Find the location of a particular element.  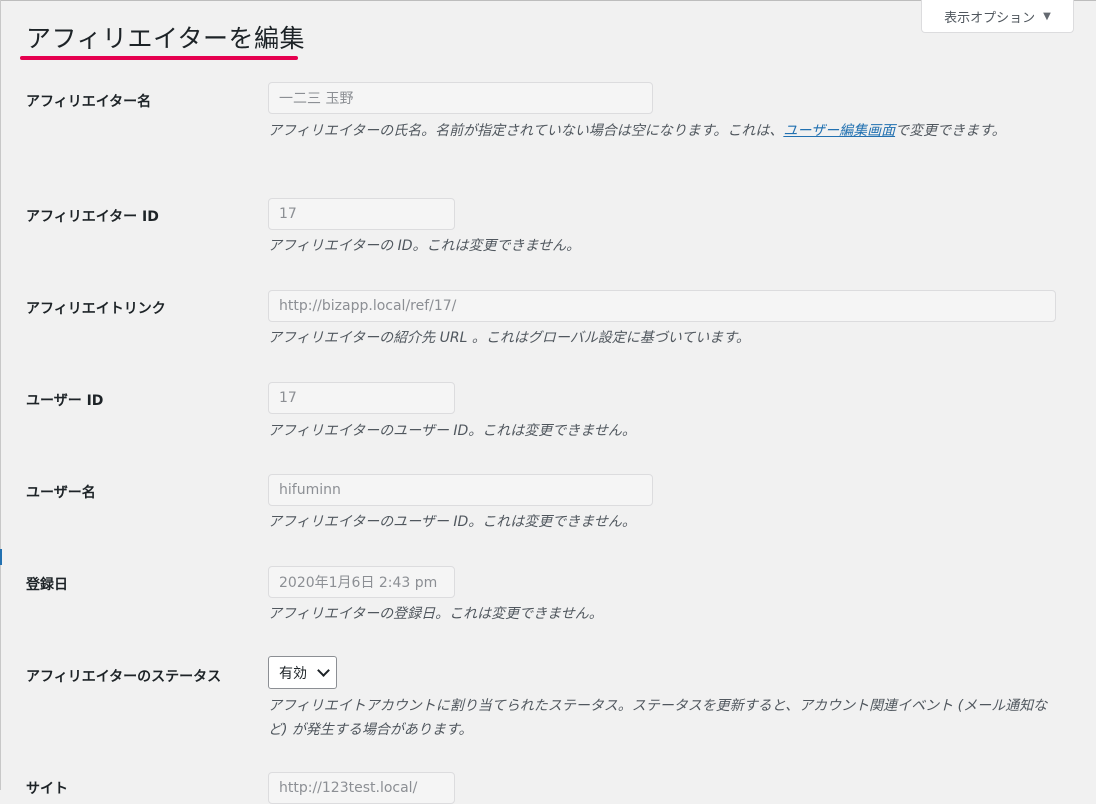

site-label: サイト is located at coordinates (47, 789).